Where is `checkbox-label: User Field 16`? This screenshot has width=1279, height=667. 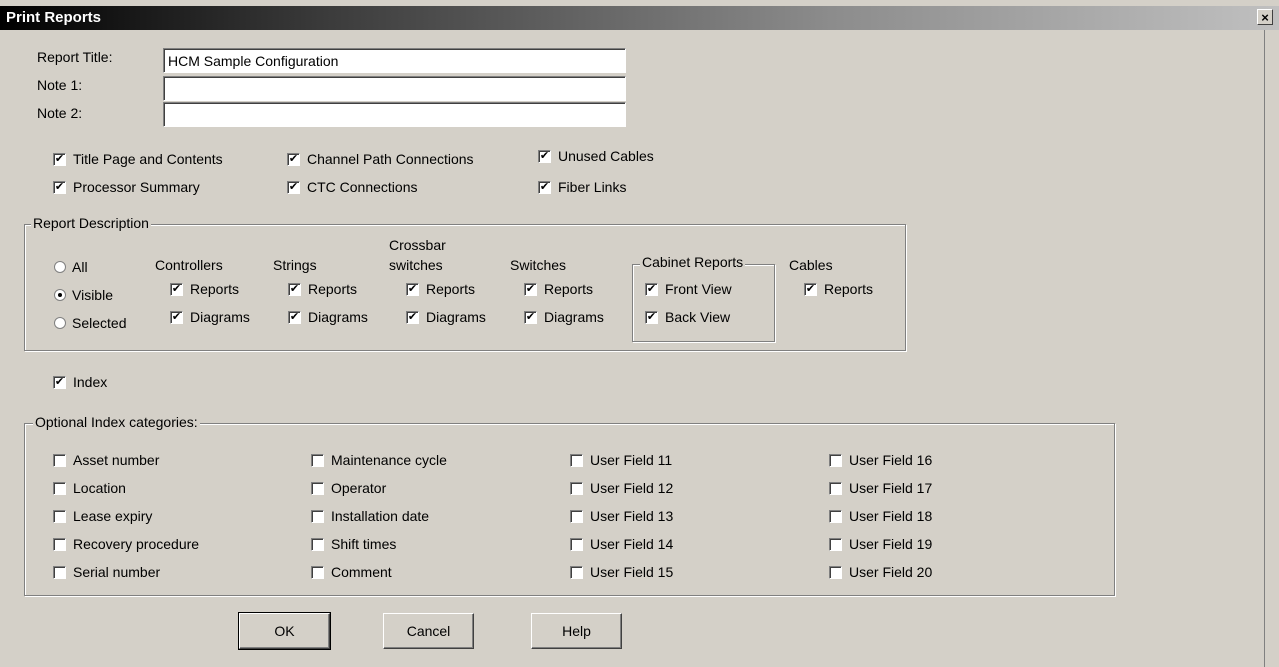 checkbox-label: User Field 16 is located at coordinates (891, 460).